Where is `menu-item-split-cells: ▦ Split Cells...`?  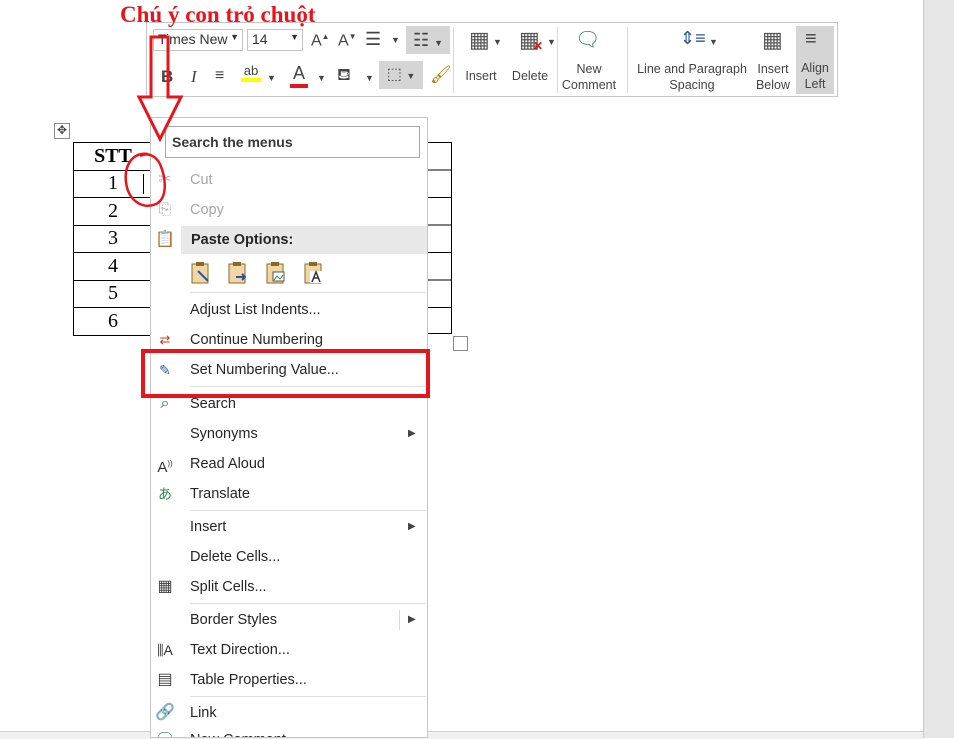
menu-item-split-cells: ▦ Split Cells... is located at coordinates (289, 587).